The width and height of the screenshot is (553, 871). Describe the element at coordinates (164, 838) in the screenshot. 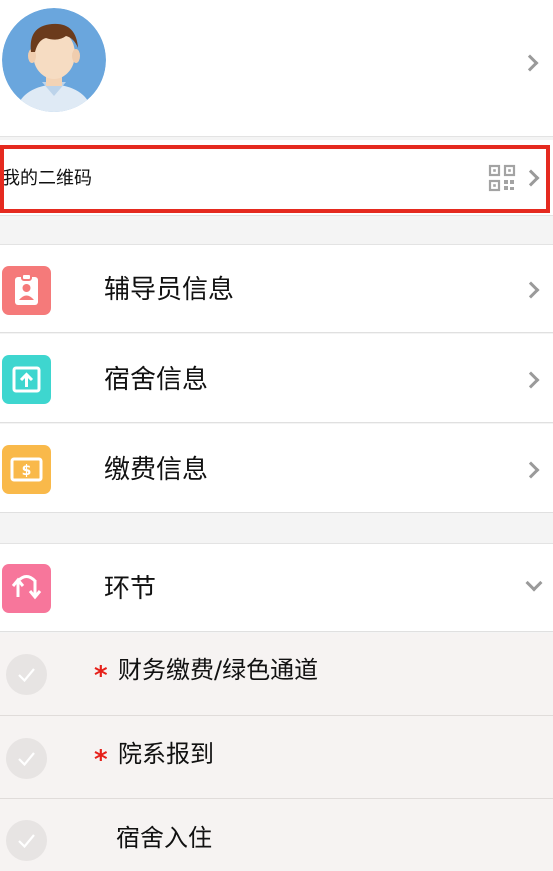

I see `step-label: 宿舍入住` at that location.